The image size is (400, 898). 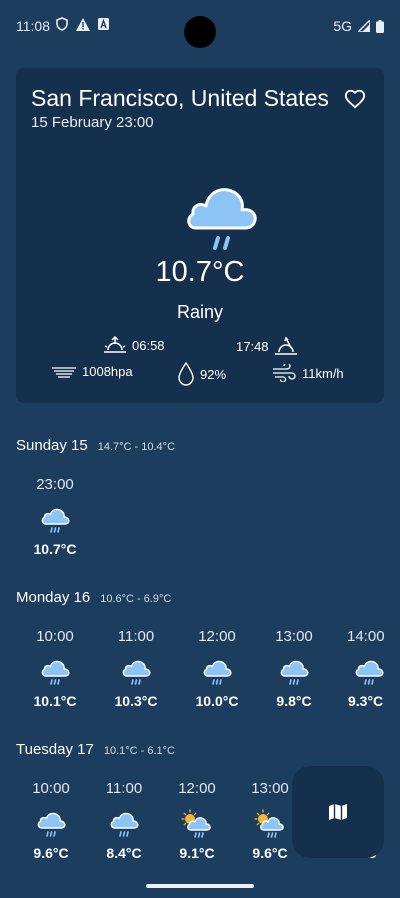 What do you see at coordinates (186, 374) in the screenshot?
I see `water-drop-icon` at bounding box center [186, 374].